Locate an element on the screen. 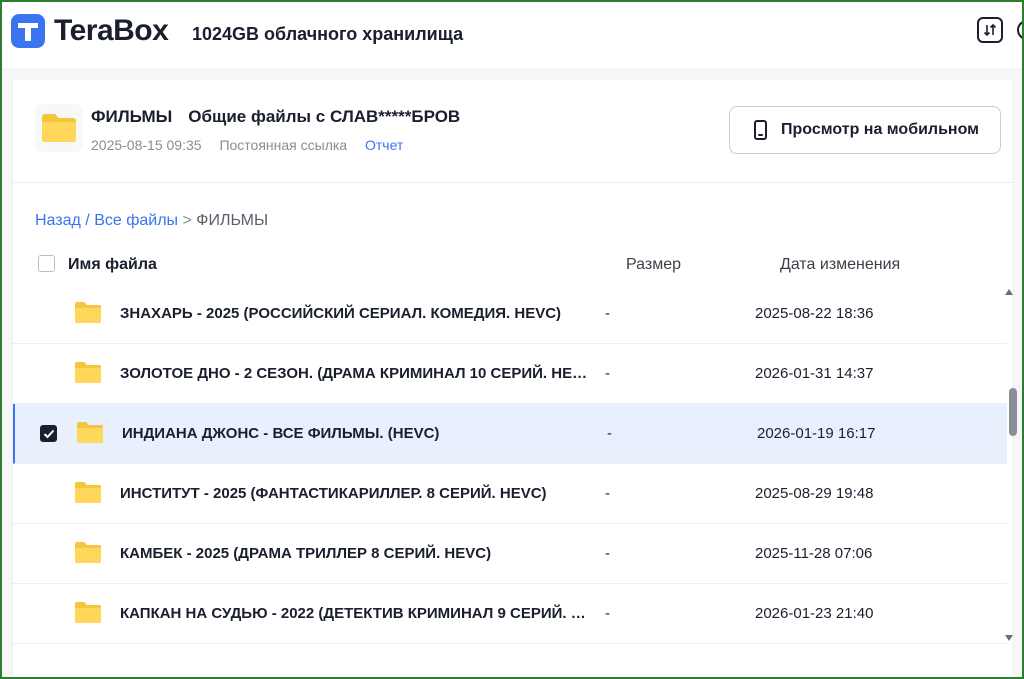 The width and height of the screenshot is (1024, 679). table-header: Имя файла Размер Дата изменения is located at coordinates (513, 265).